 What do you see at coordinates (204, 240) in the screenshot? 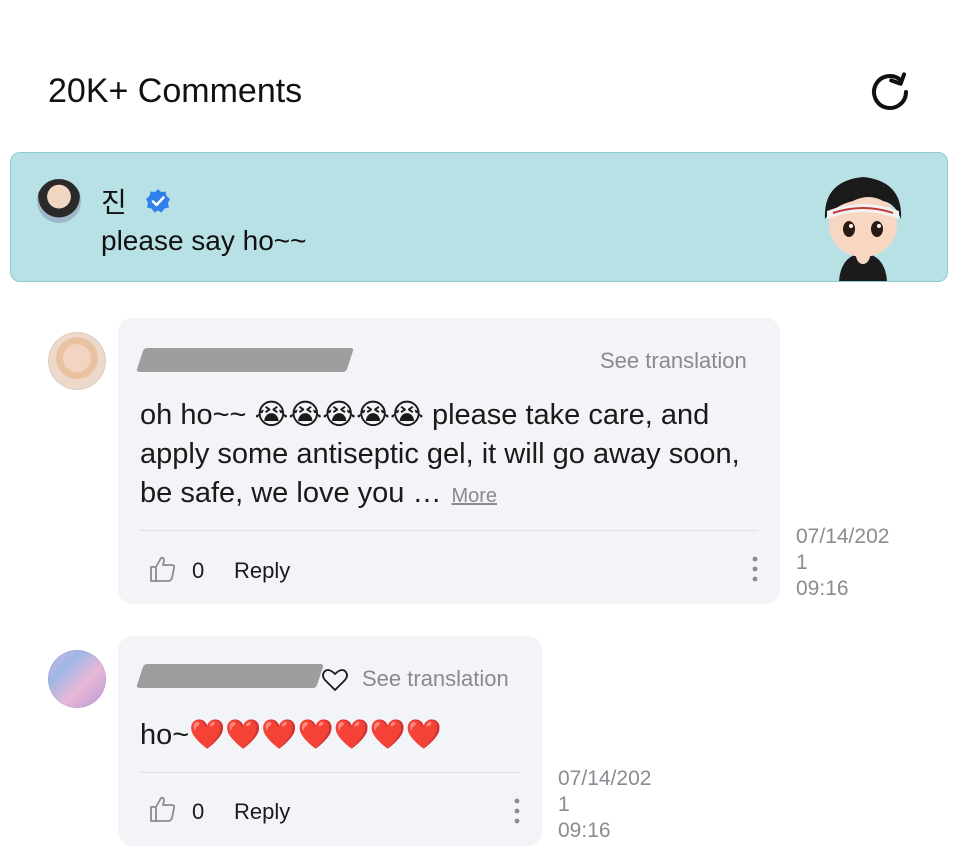
I see `pinned-comment-text: please say ho~~` at bounding box center [204, 240].